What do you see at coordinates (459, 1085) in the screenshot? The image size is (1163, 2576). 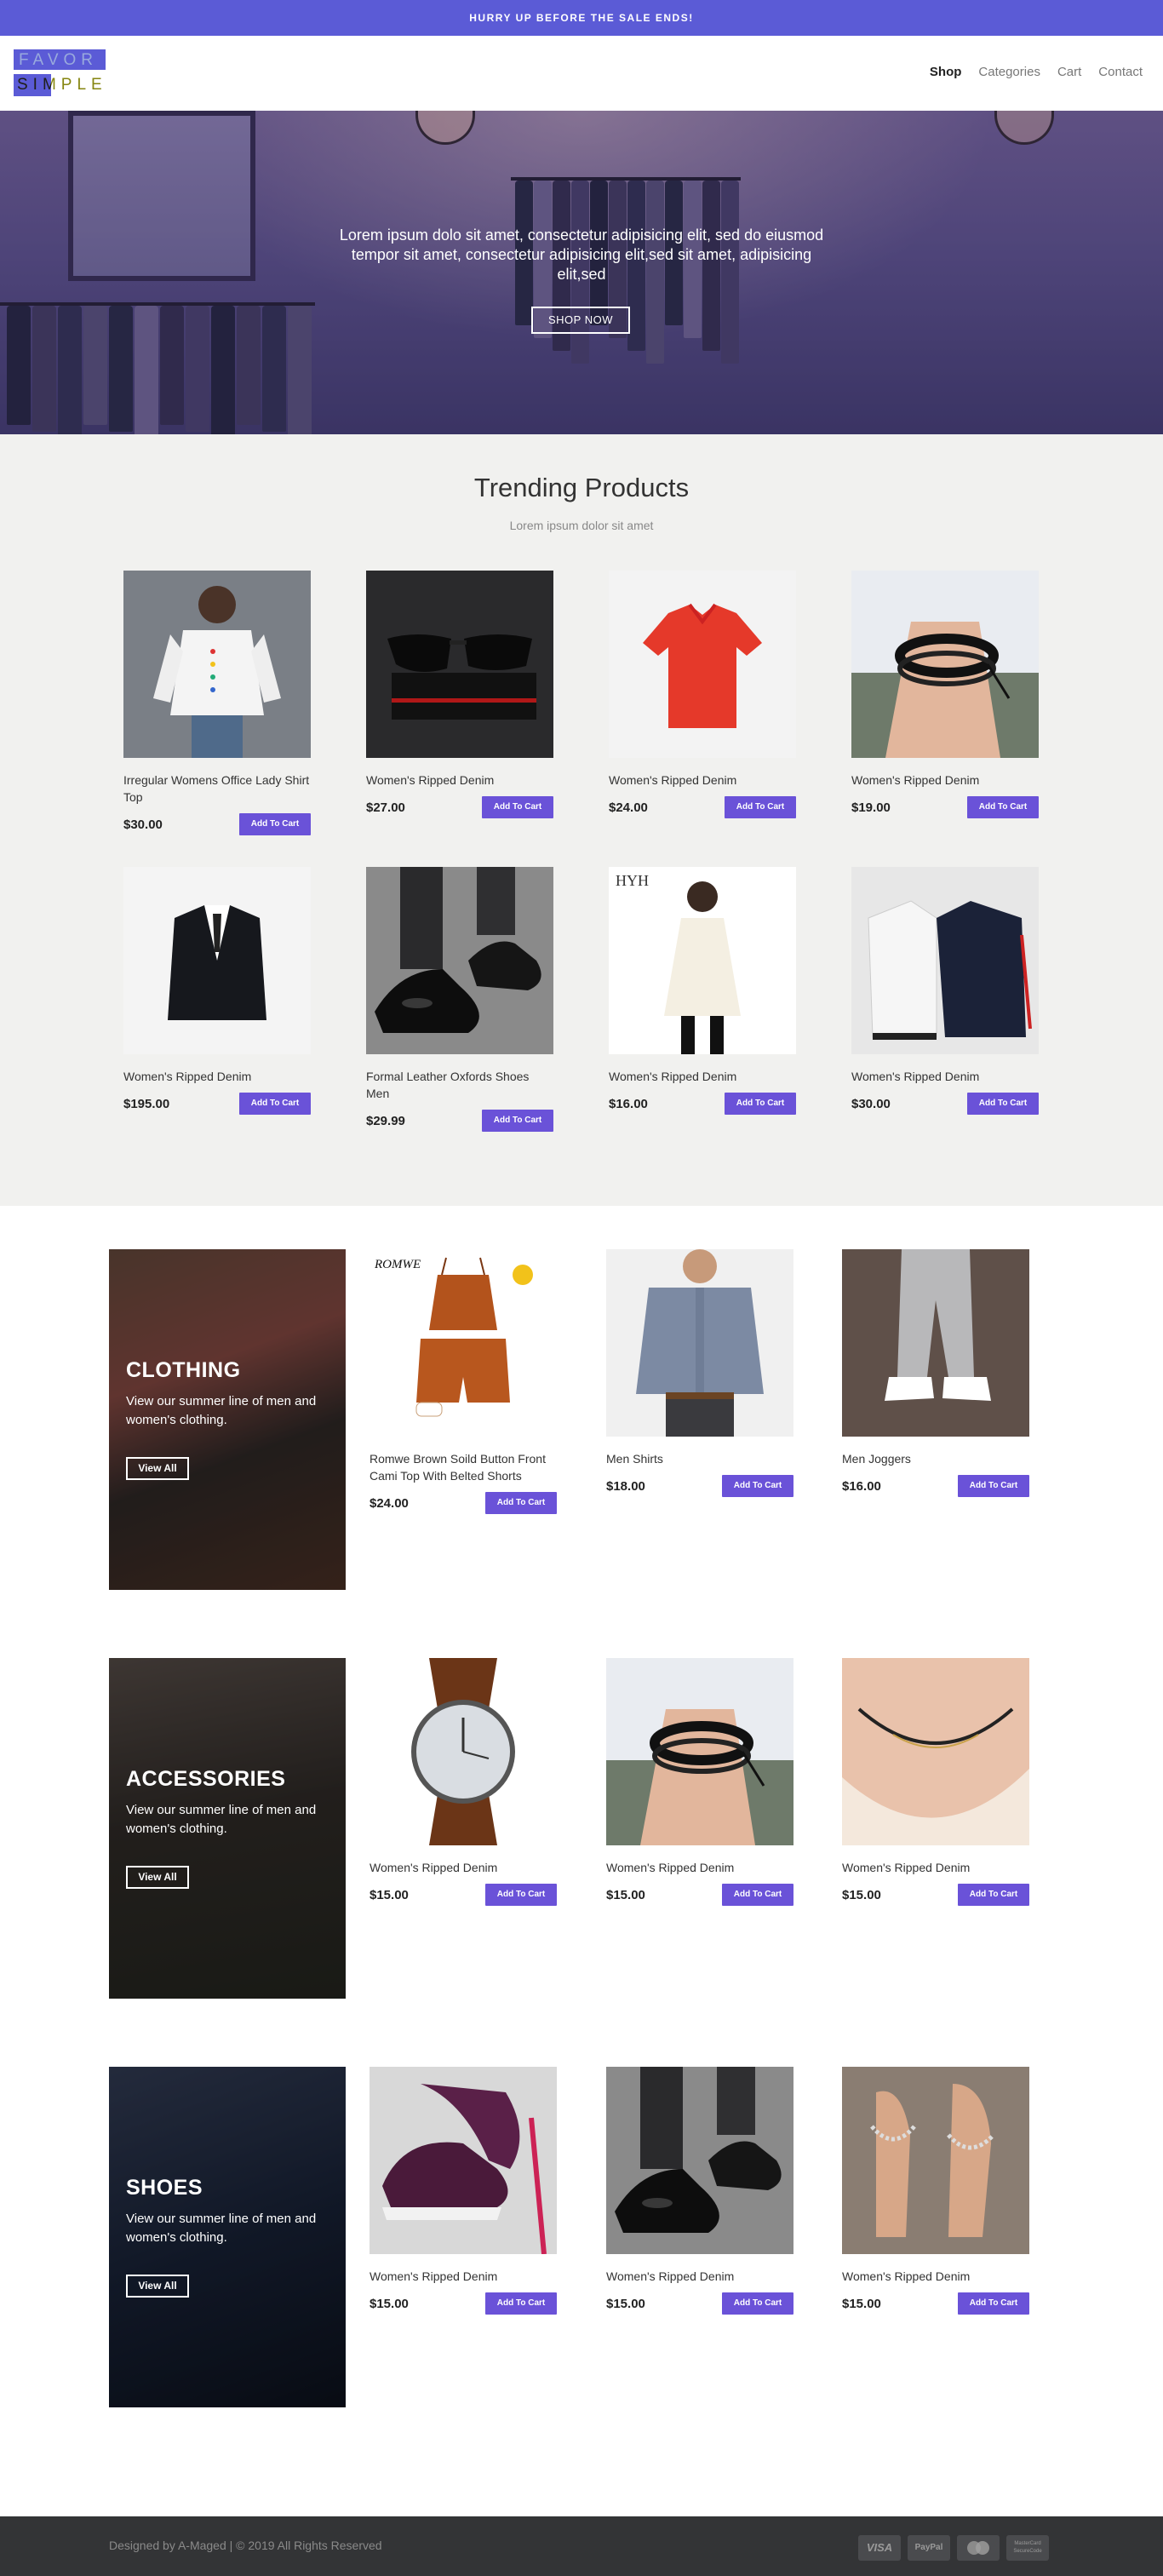 I see `product-name: Formal Leather Oxfords Shoes Men` at bounding box center [459, 1085].